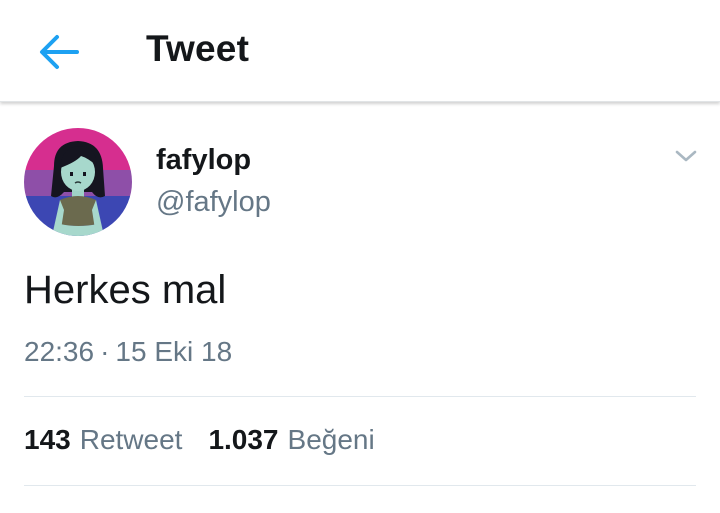 The height and width of the screenshot is (513, 720). I want to click on user-handle: @fafylop, so click(213, 202).